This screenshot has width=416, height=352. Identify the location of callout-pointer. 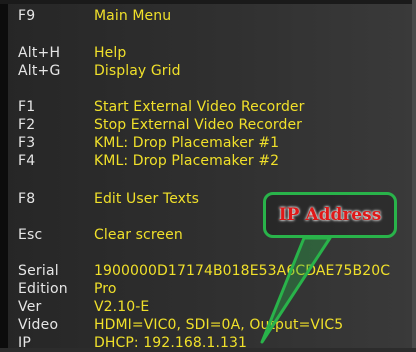
(296, 290).